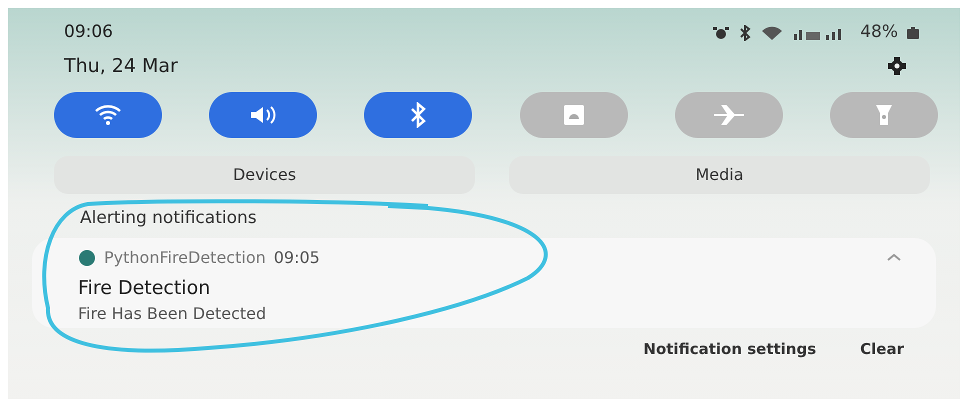  Describe the element at coordinates (88, 32) in the screenshot. I see `clock-time: 09:06` at that location.